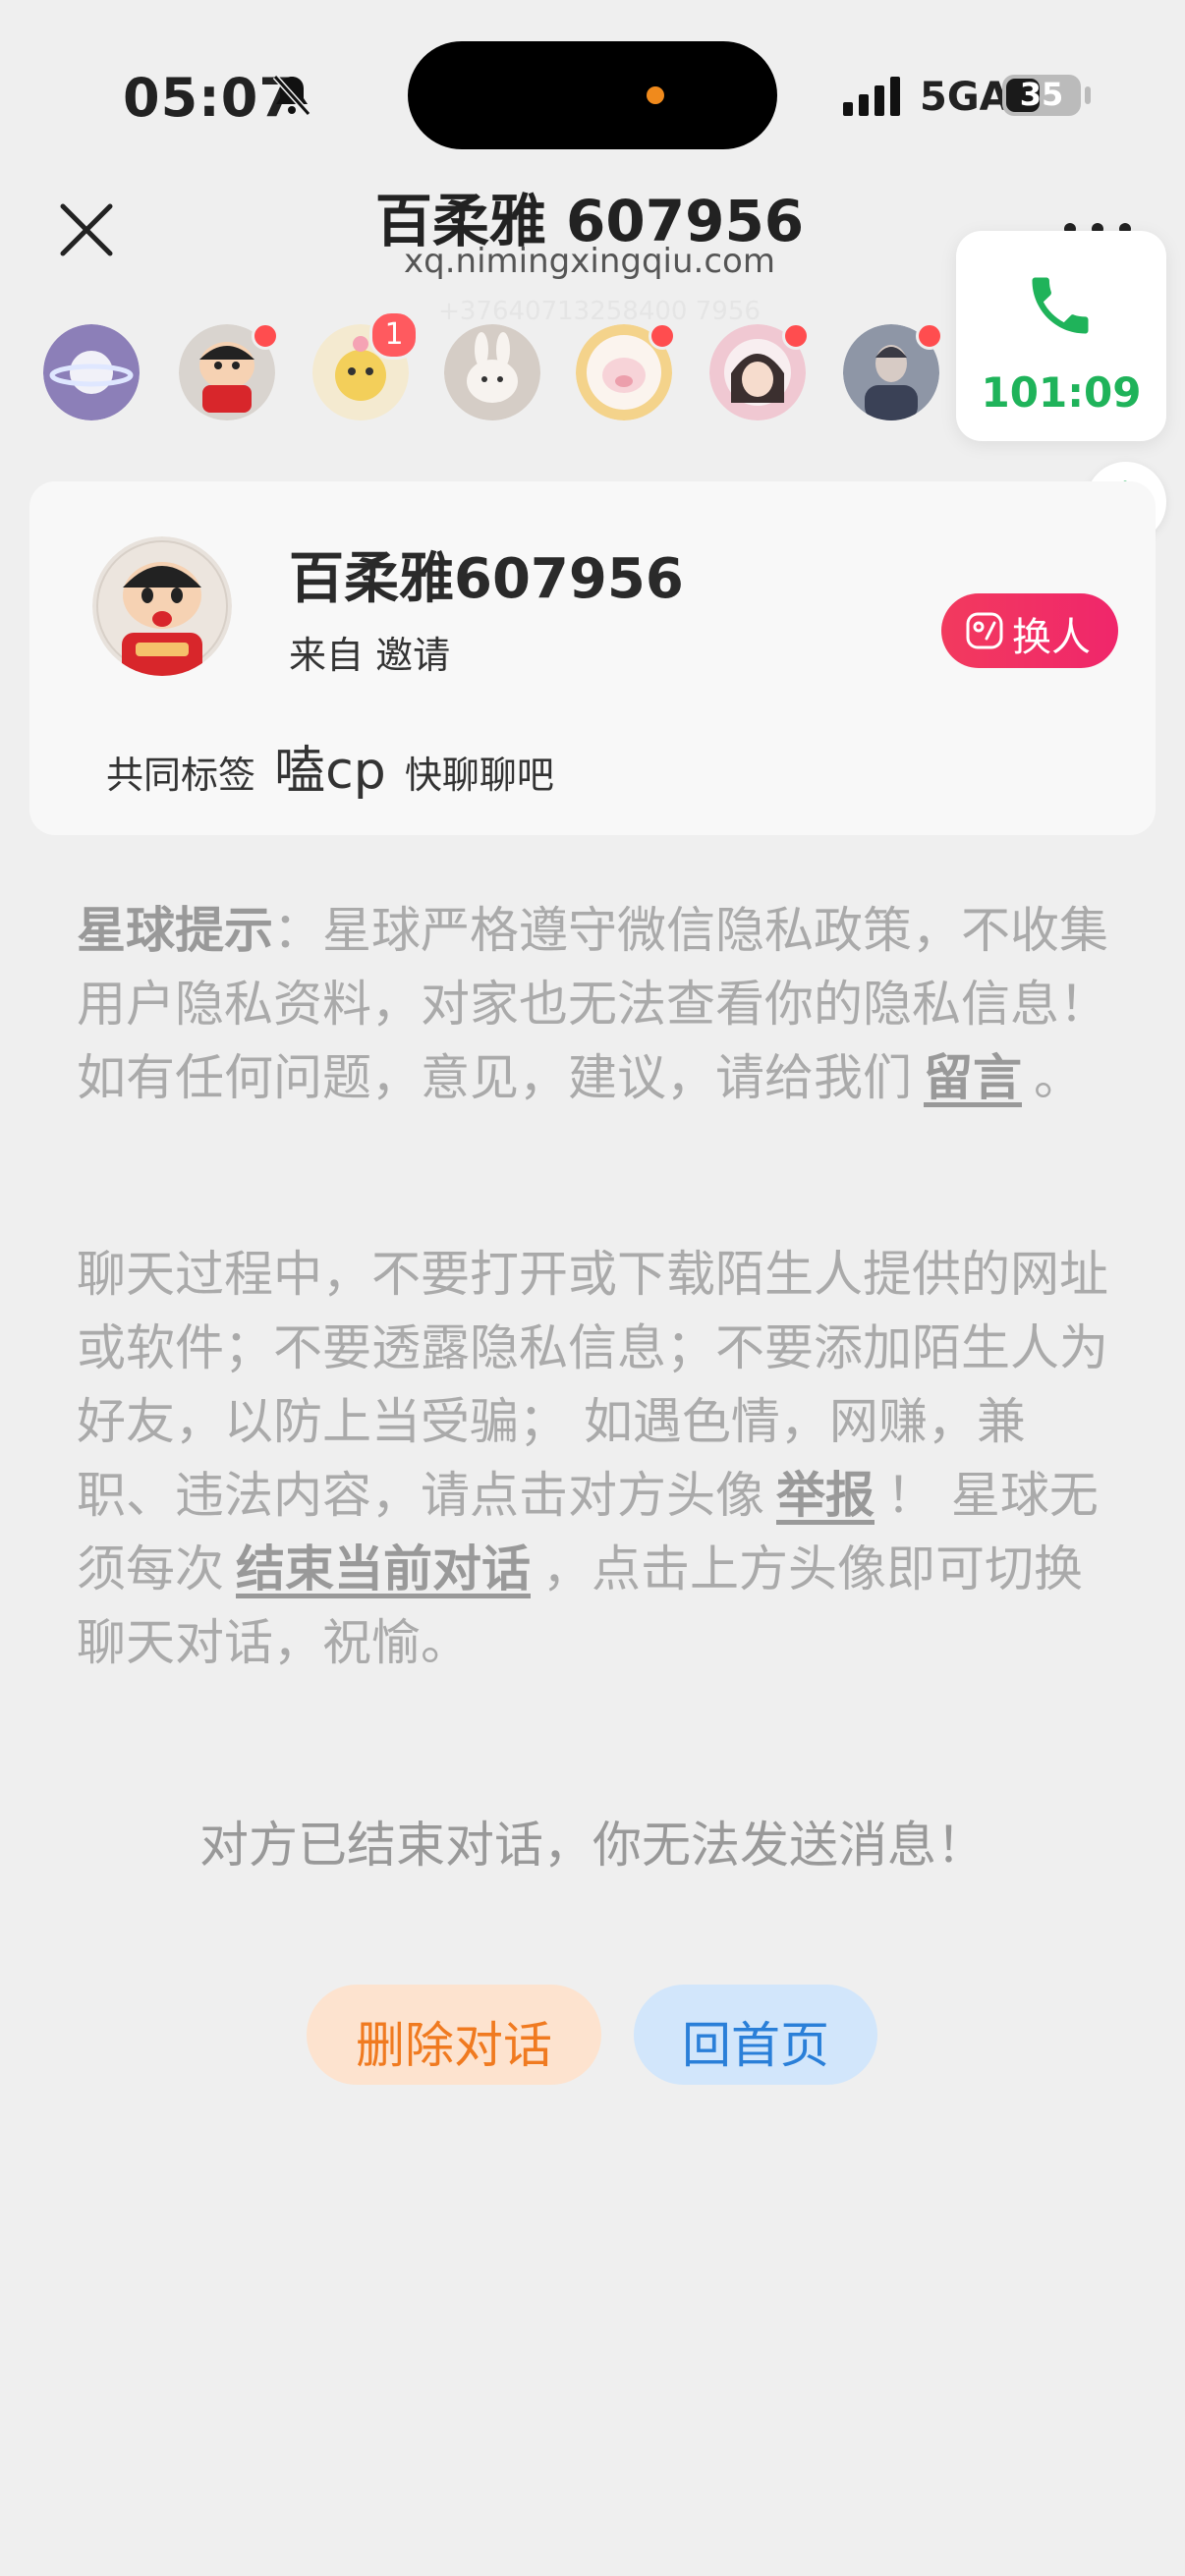 This screenshot has width=1185, height=2576. I want to click on switch-person-button: 换人, so click(1030, 630).